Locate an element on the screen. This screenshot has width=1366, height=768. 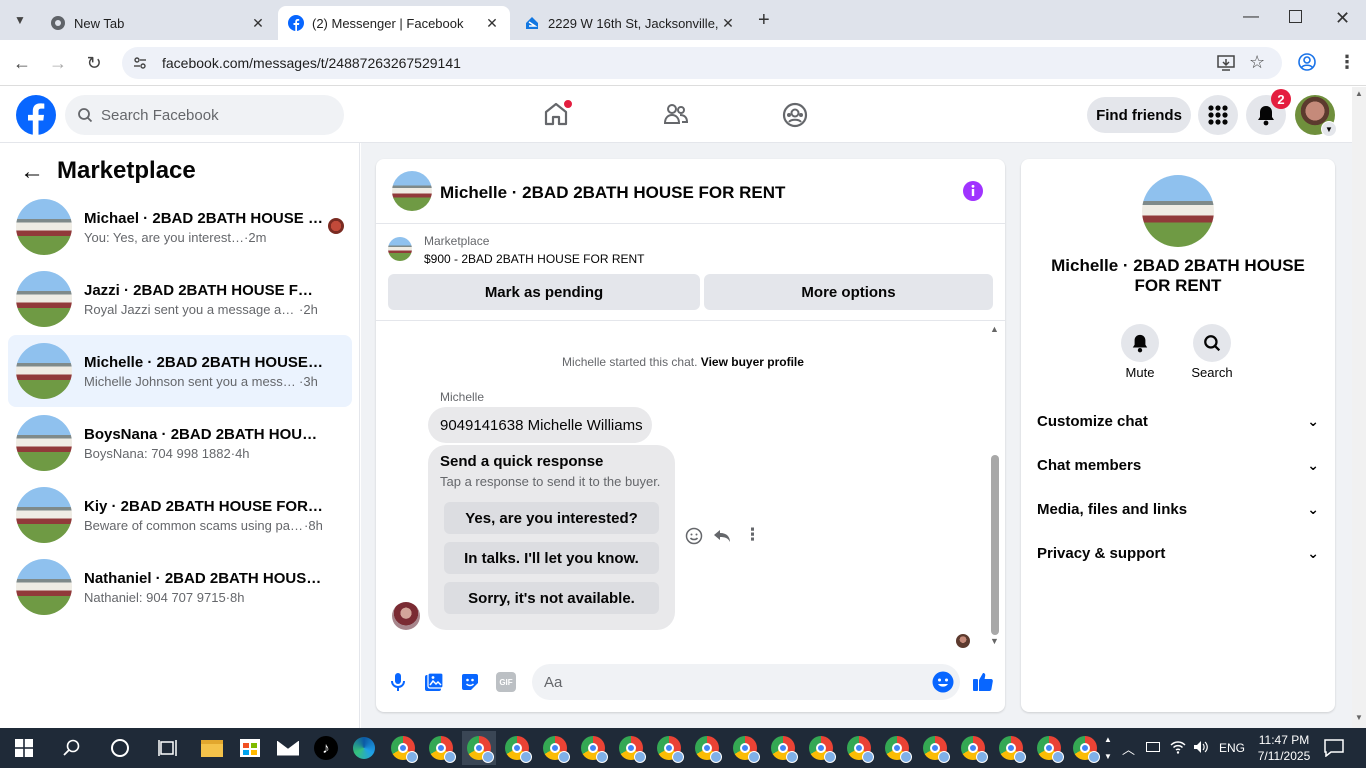
chat-scrollbar: ▲ ▼ is located at coordinates (996, 487).